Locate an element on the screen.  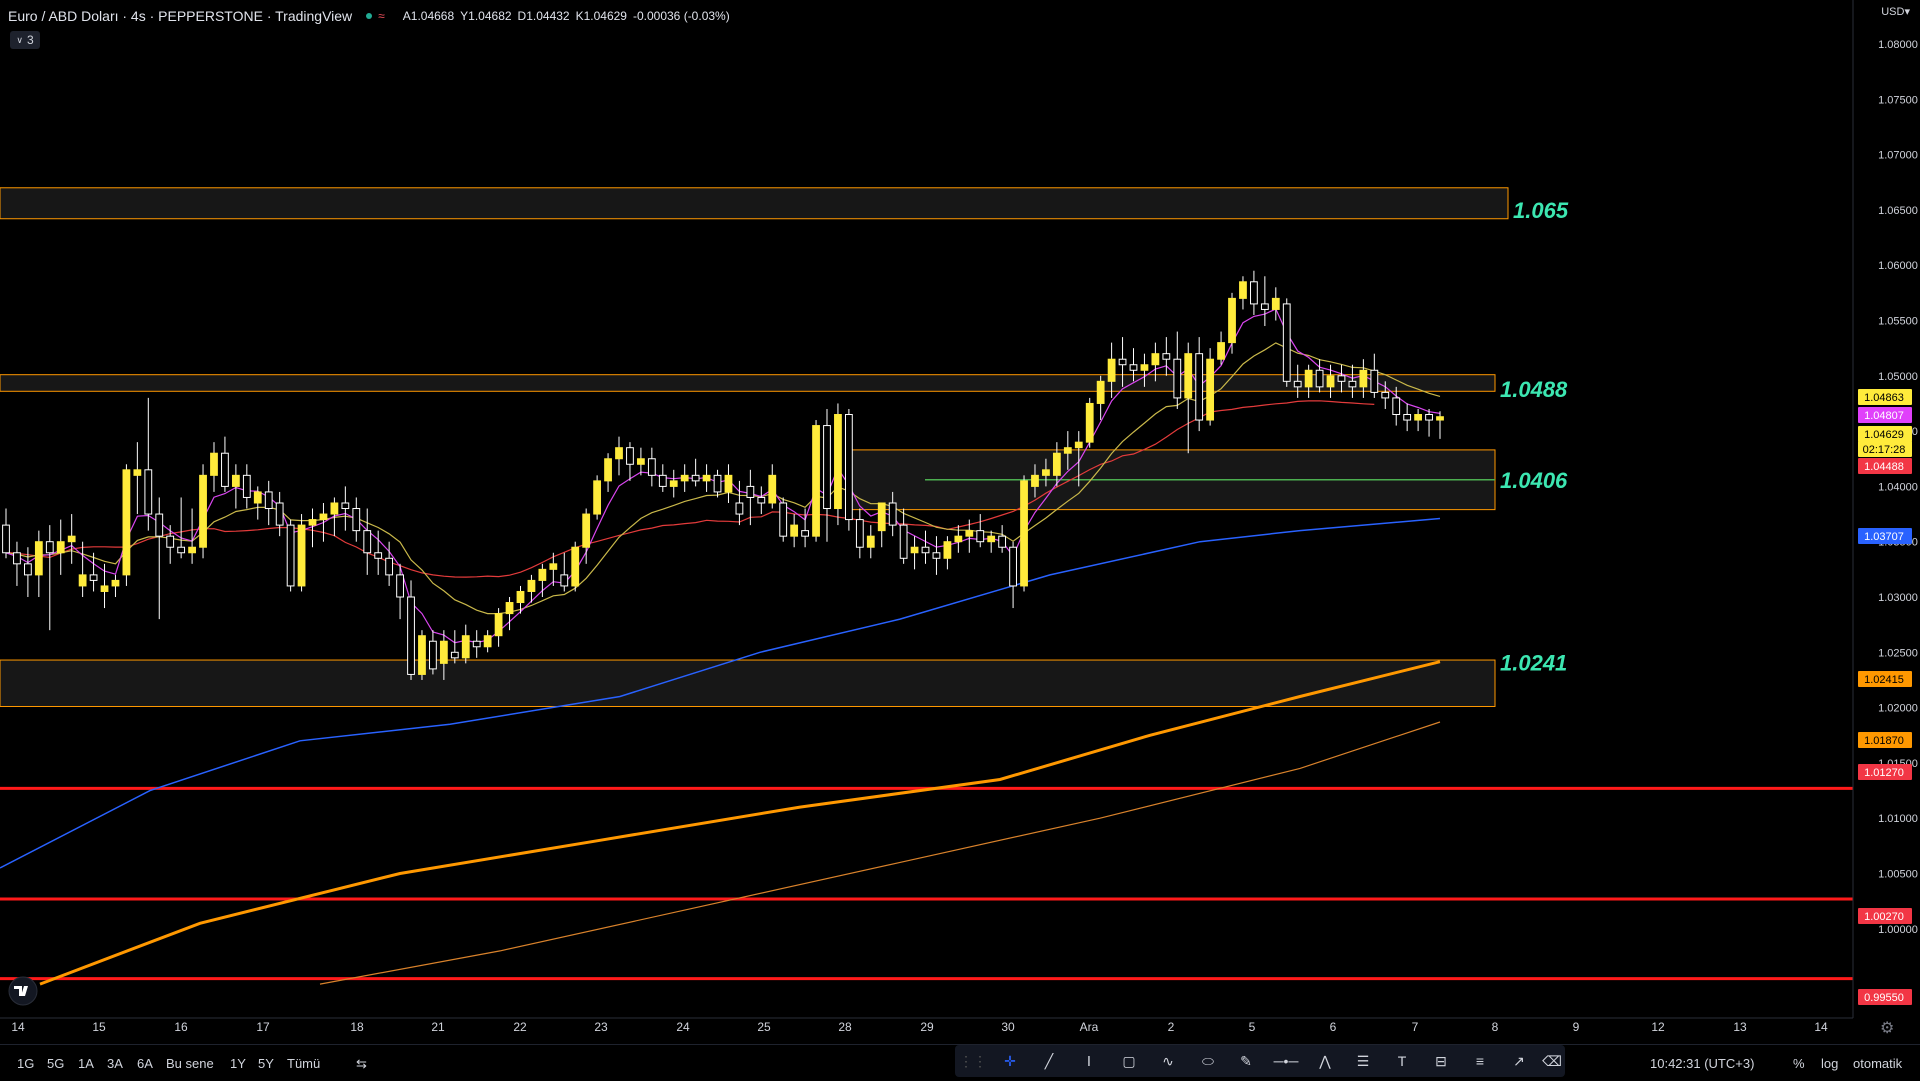
range-3a: 3A is located at coordinates (115, 1063).